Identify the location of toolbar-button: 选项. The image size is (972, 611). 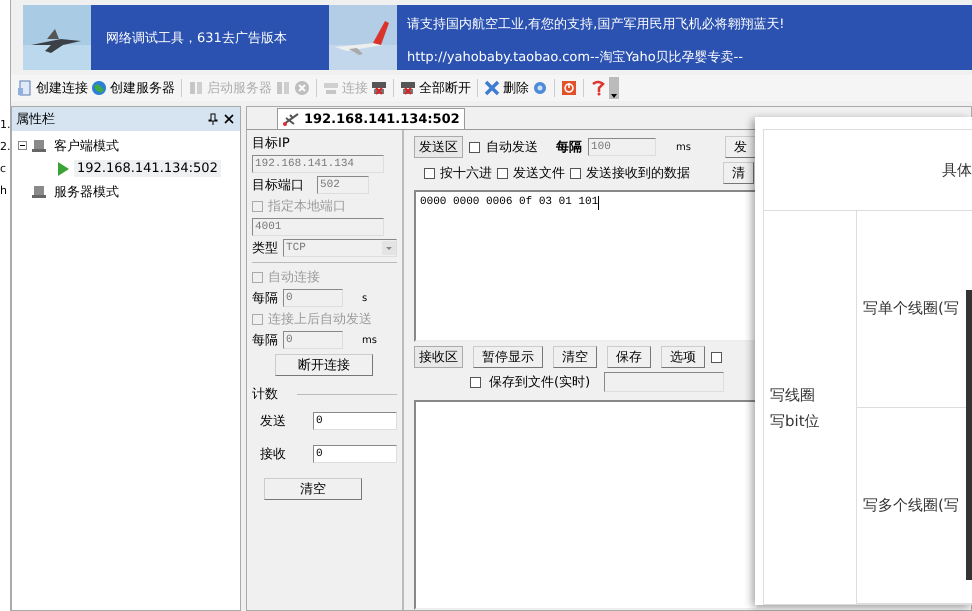
(683, 357).